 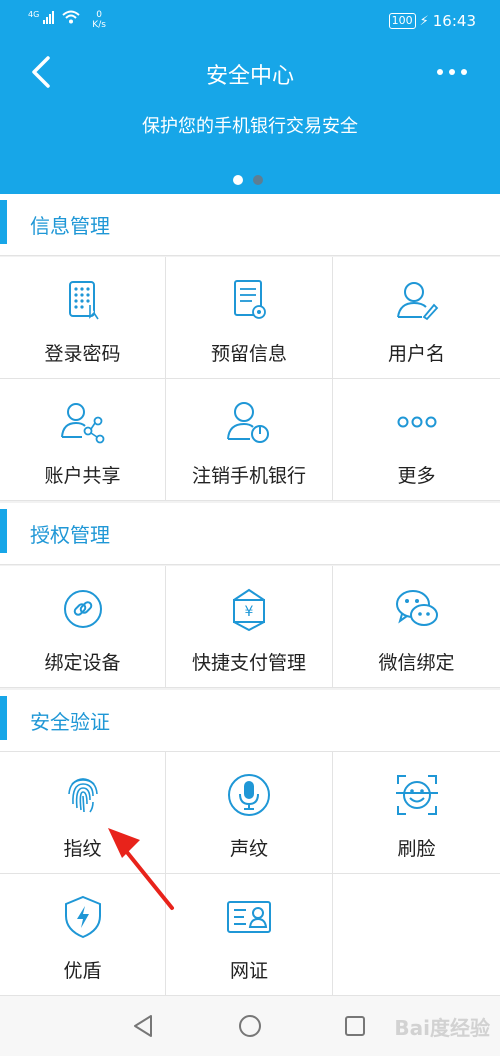 What do you see at coordinates (82, 354) in the screenshot?
I see `grid-item-label: 登录密码` at bounding box center [82, 354].